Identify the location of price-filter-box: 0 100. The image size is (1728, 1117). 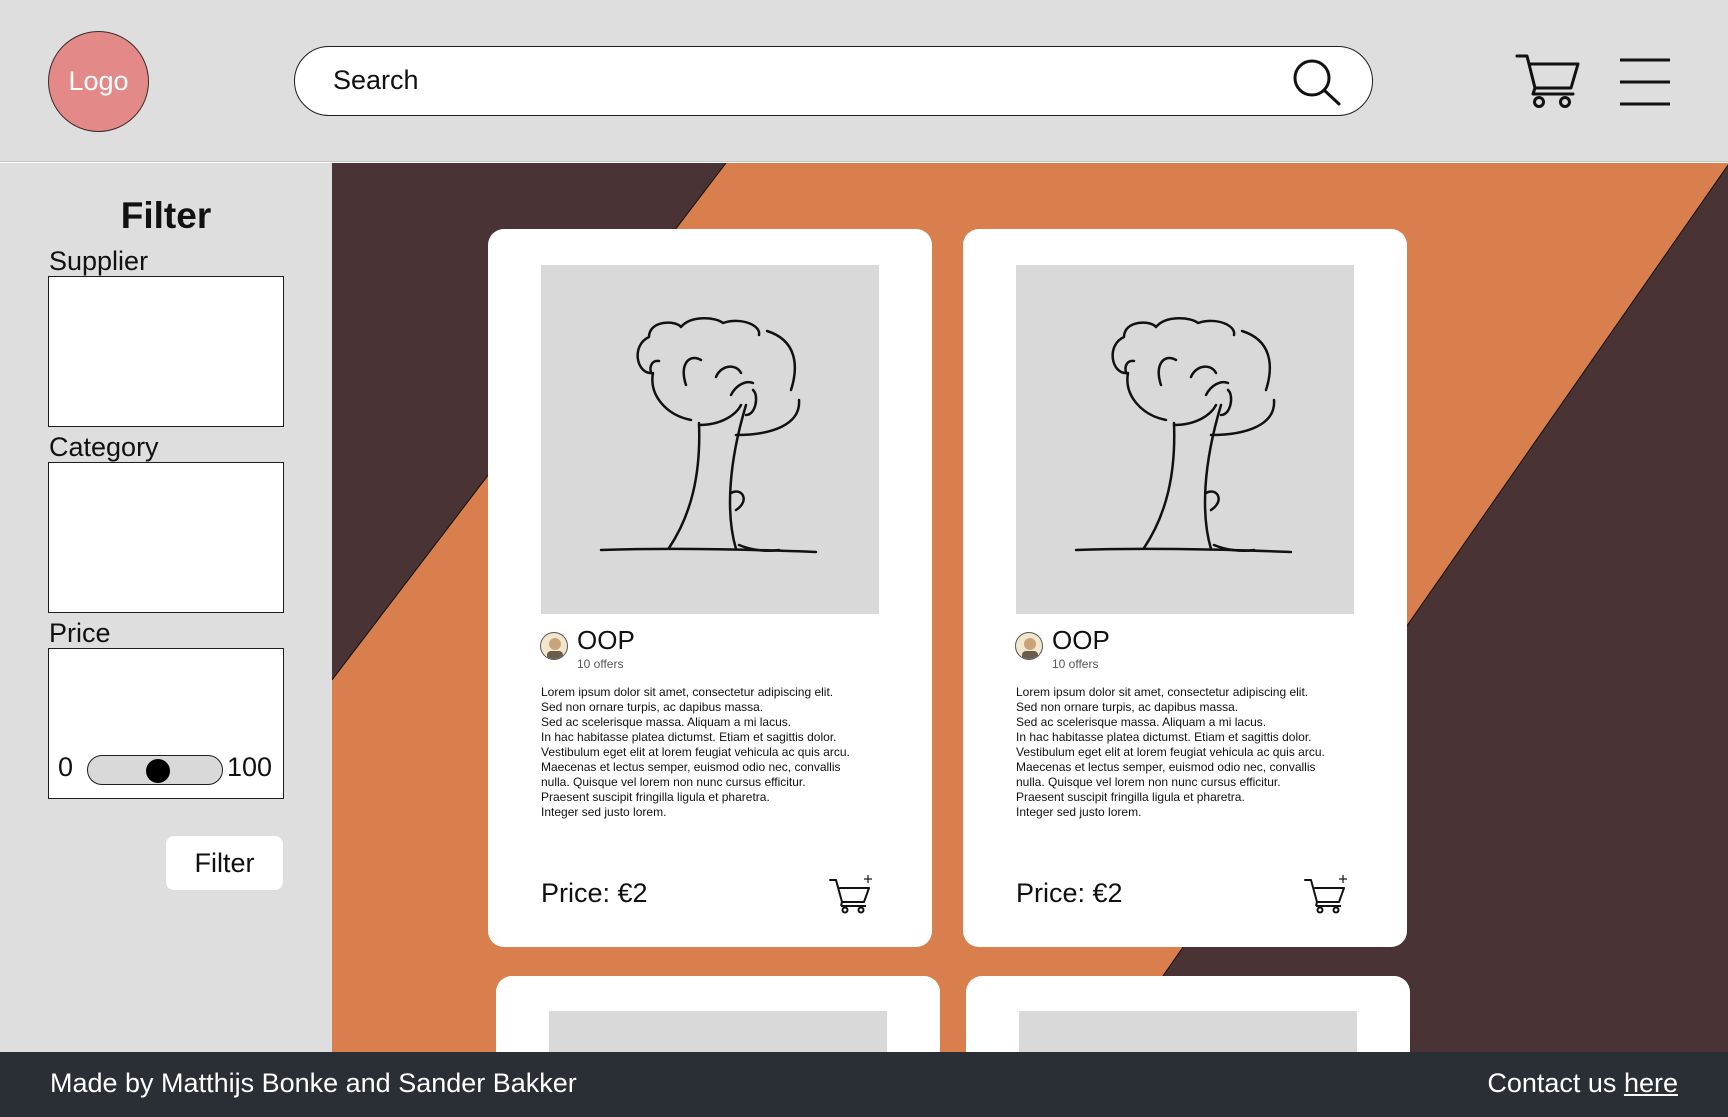
(166, 723).